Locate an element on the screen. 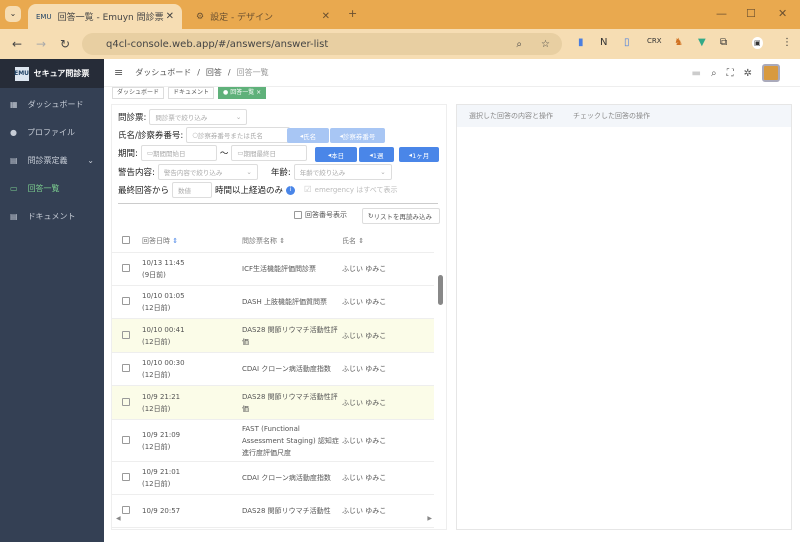 The image size is (800, 542). answer-ago: (9日前) is located at coordinates (154, 275).